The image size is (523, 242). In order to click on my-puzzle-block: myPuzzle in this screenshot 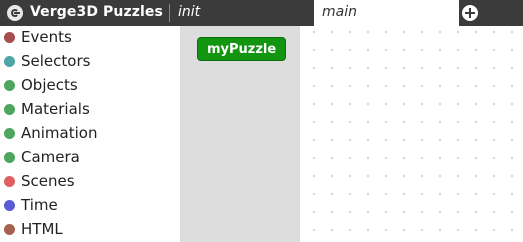, I will do `click(242, 49)`.